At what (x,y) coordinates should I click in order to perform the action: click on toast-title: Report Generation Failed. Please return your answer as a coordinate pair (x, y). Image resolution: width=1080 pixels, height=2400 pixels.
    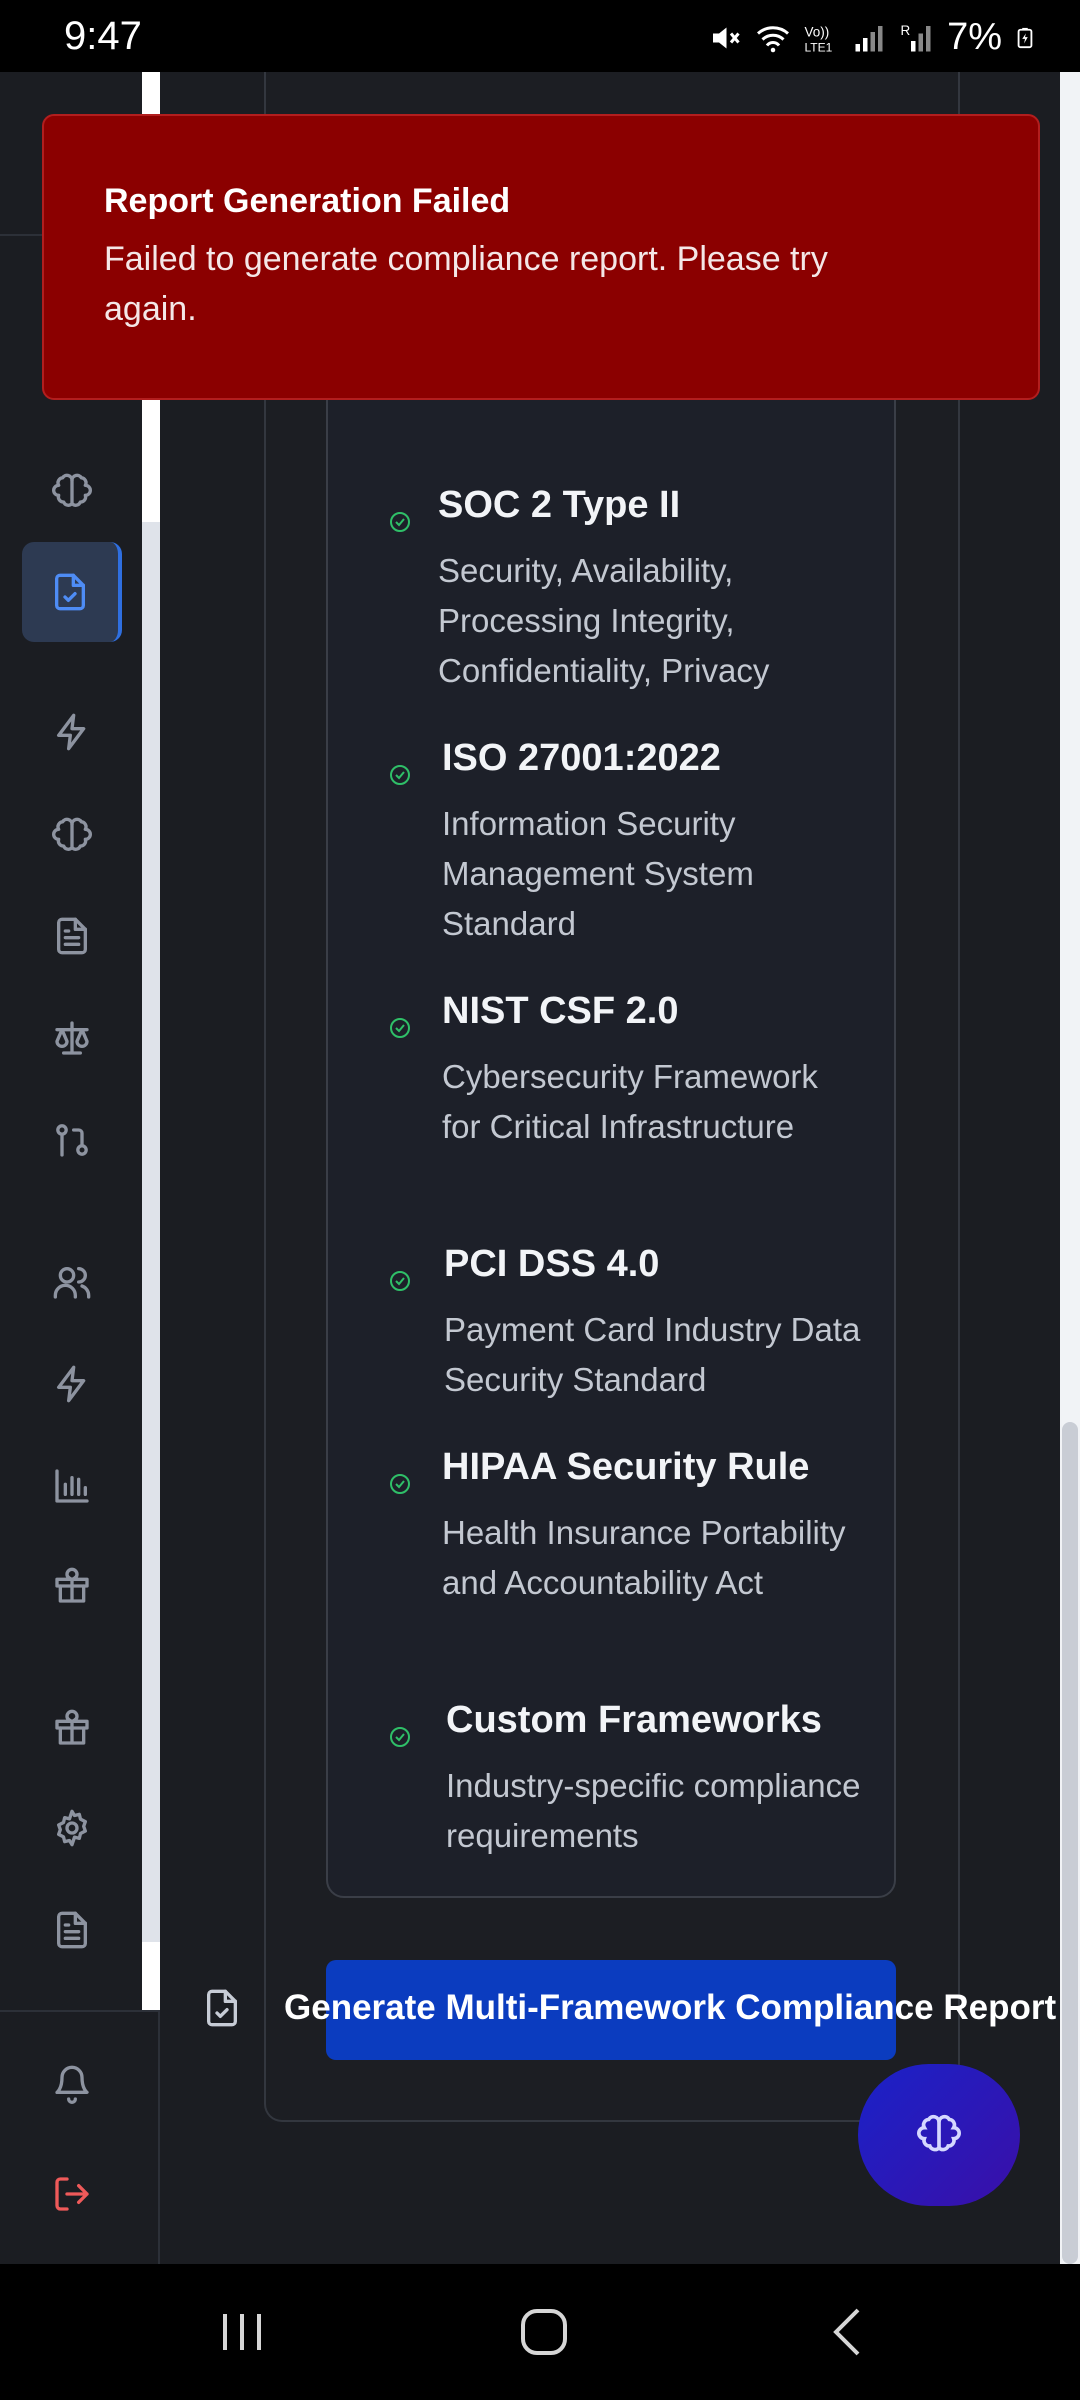
    Looking at the image, I should click on (307, 201).